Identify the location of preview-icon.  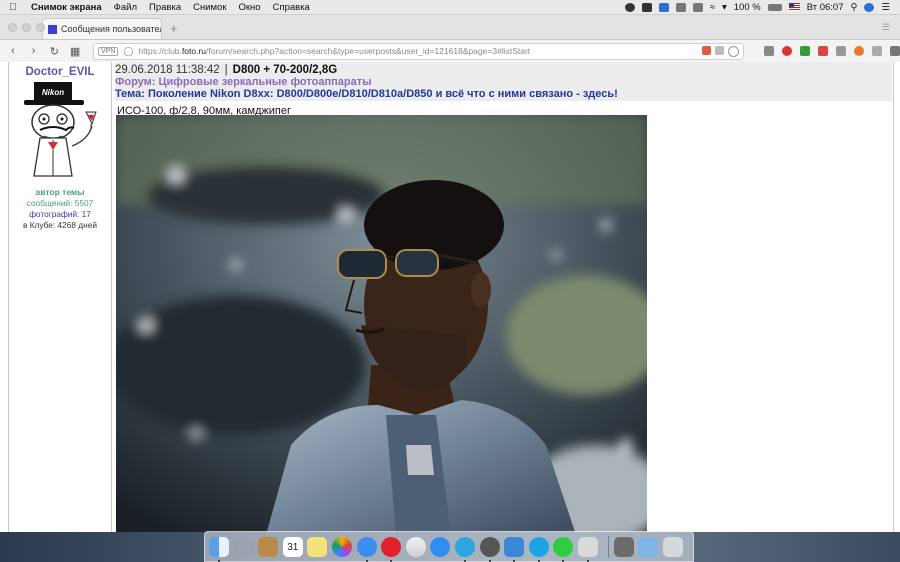
(587, 549).